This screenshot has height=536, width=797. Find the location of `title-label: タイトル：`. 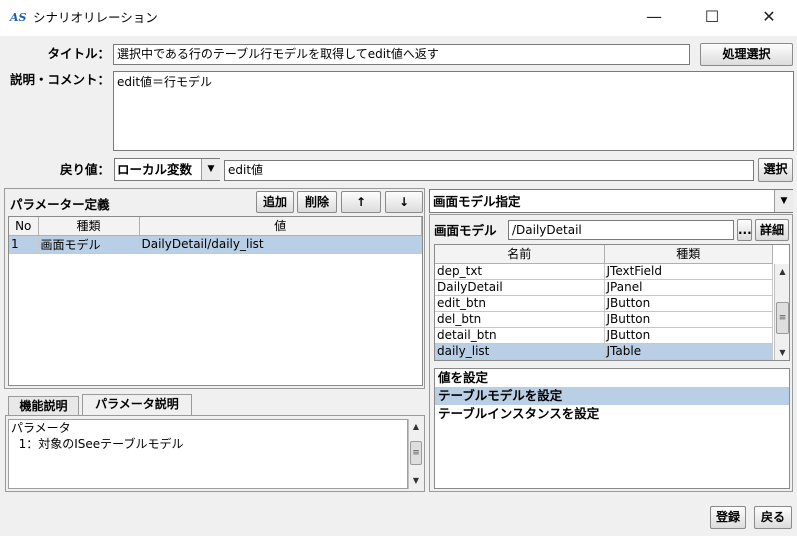

title-label: タイトル： is located at coordinates (78, 53).